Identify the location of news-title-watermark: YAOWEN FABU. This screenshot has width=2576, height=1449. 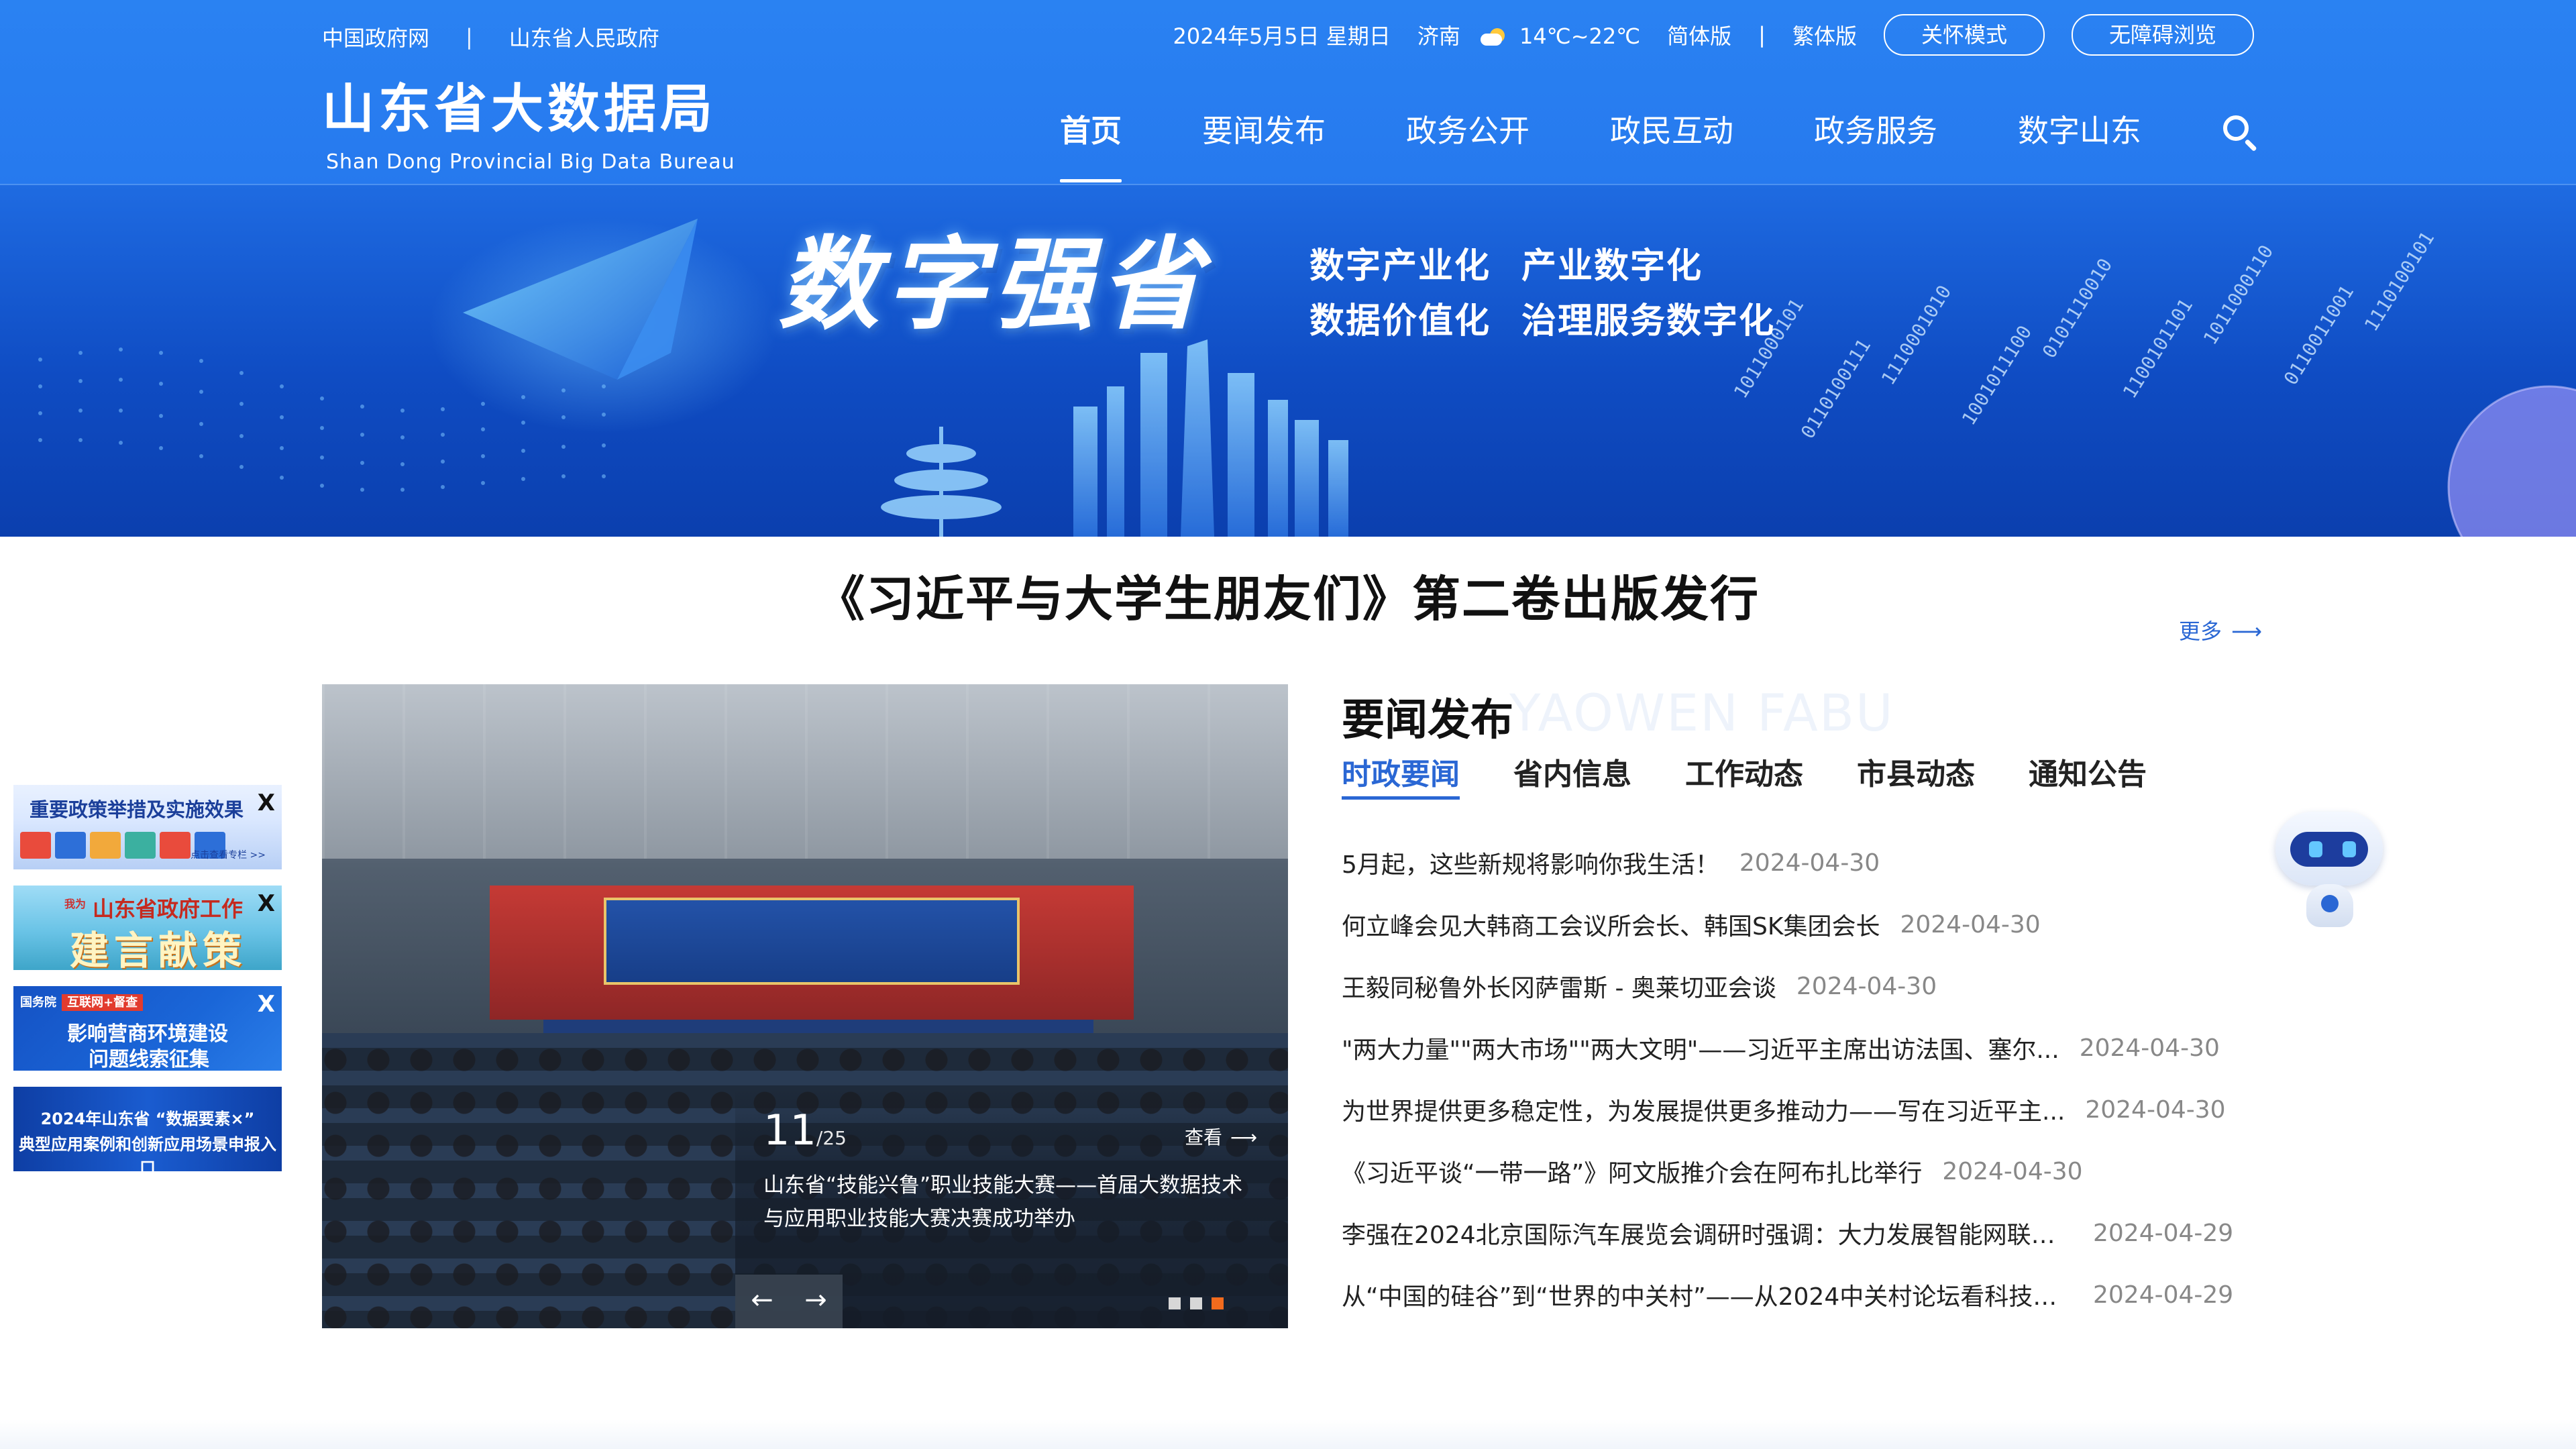
(1701, 713).